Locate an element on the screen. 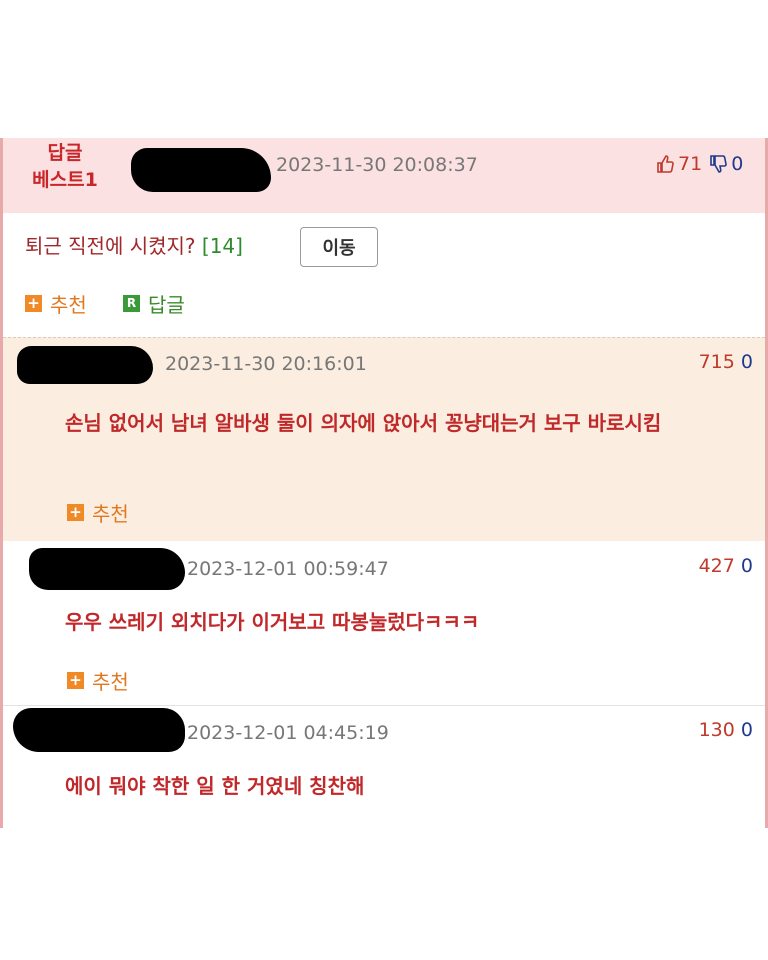 The width and height of the screenshot is (768, 960). comment-up: 427 is located at coordinates (716, 566).